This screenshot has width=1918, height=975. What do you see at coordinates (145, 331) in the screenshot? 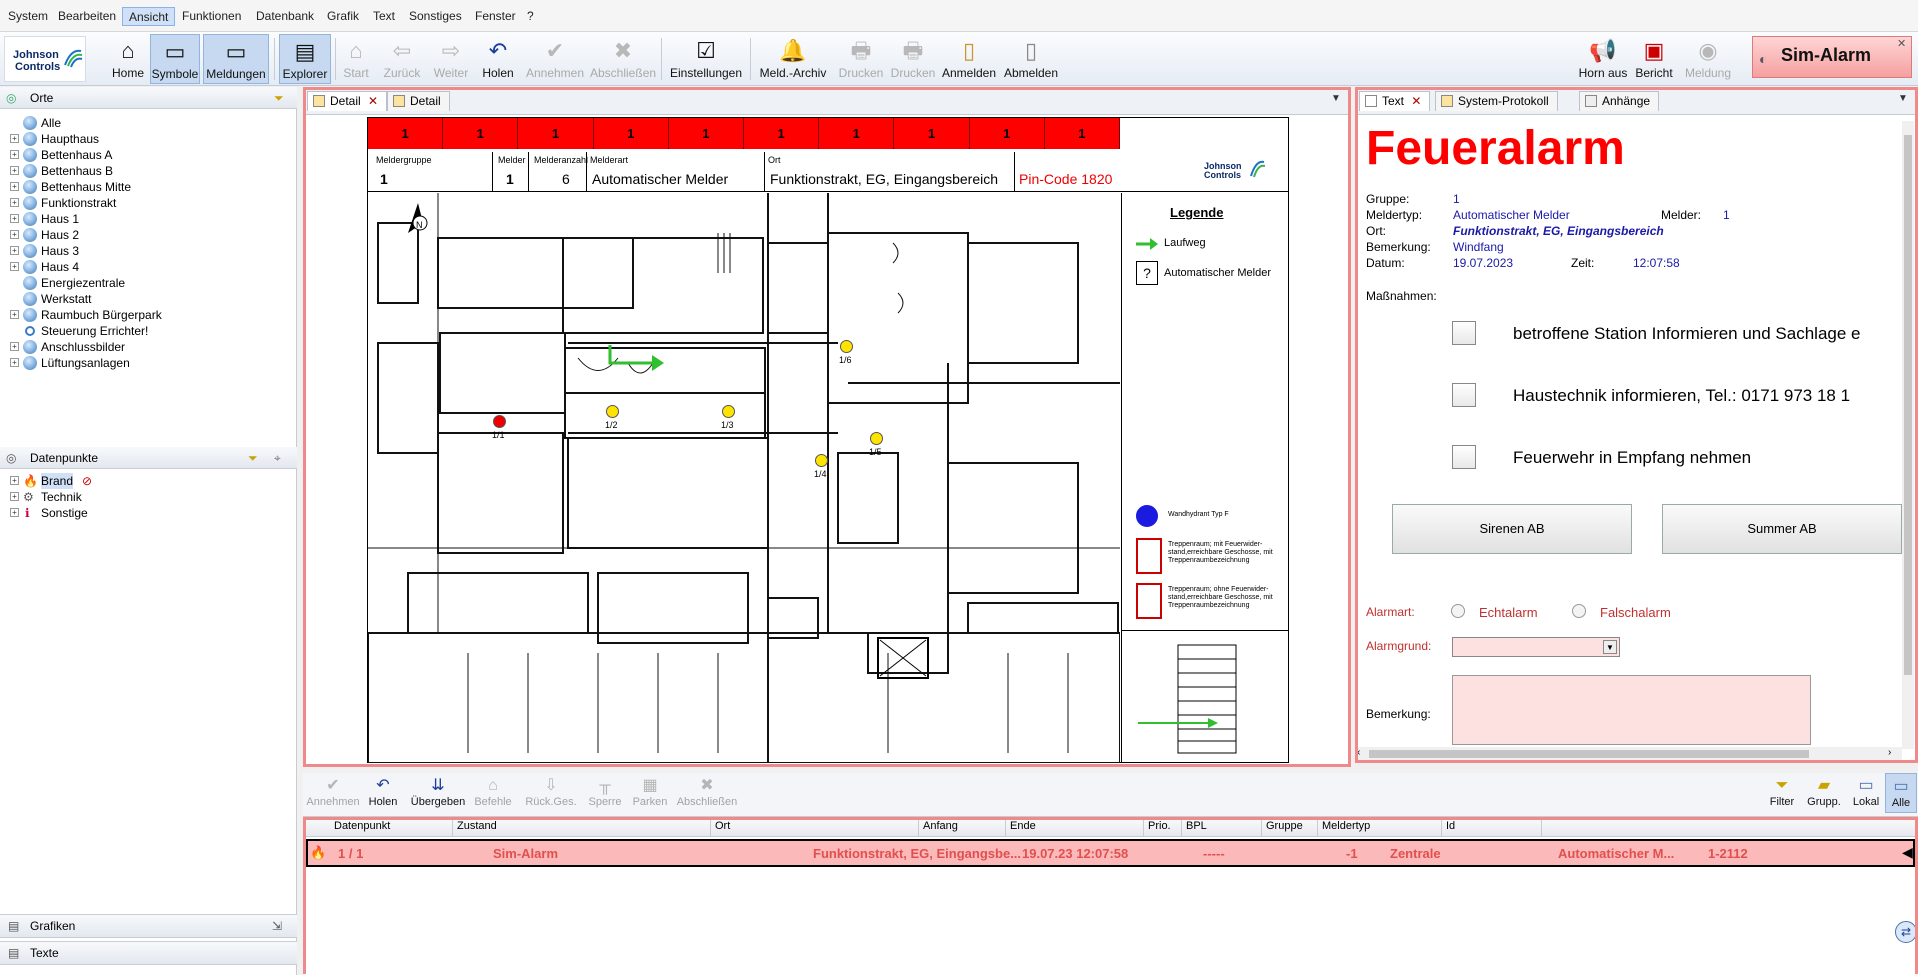
I see `tree-item-ort: Steuerung Errichter!` at bounding box center [145, 331].